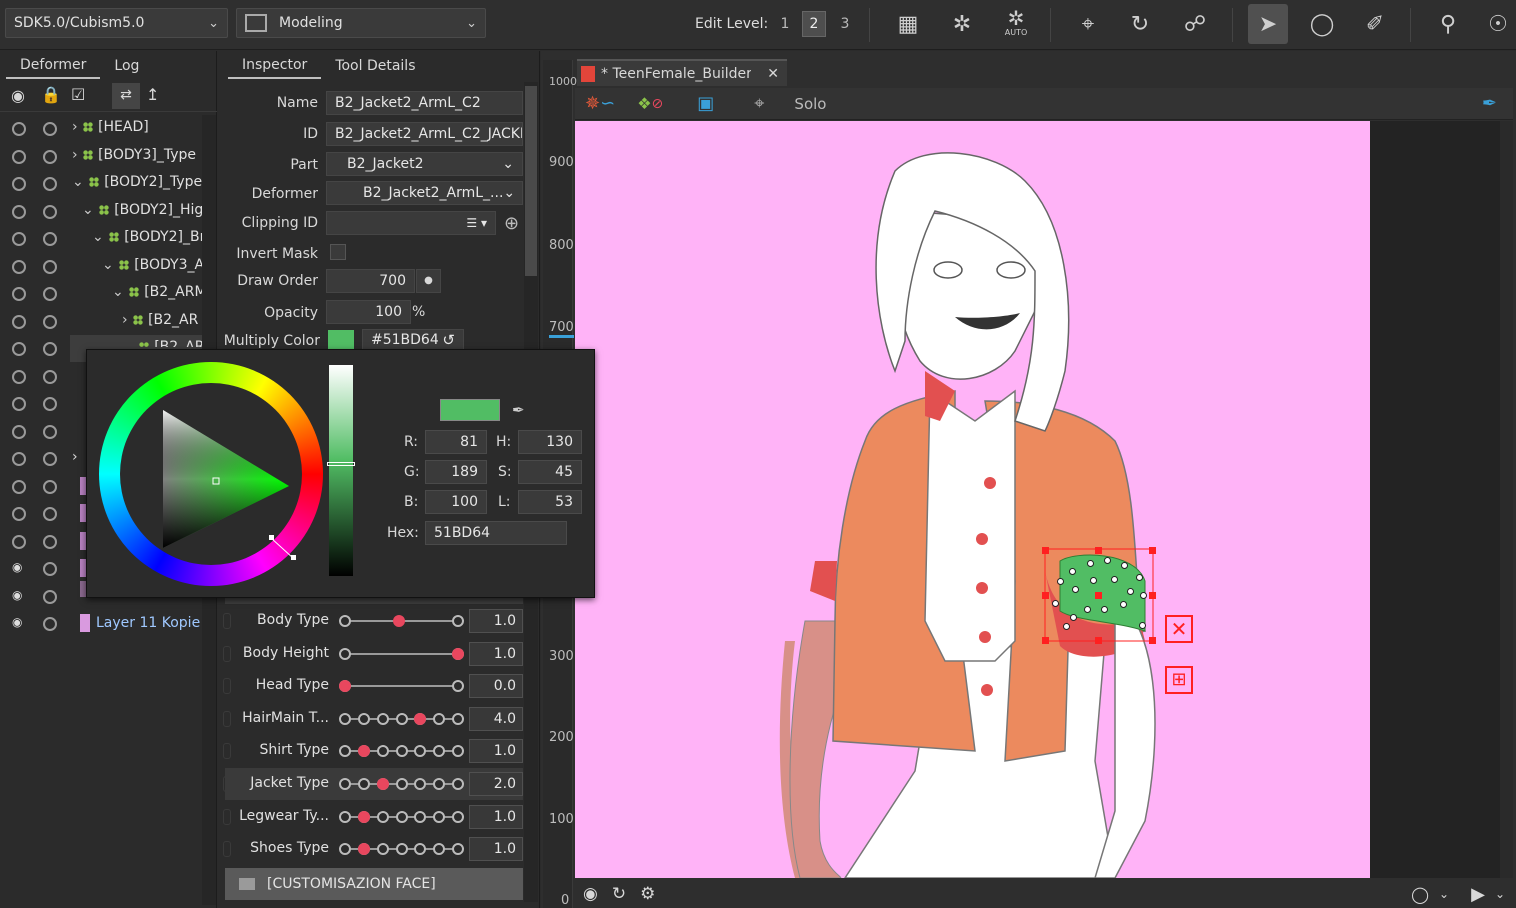 Image resolution: width=1516 pixels, height=908 pixels. Describe the element at coordinates (134, 155) in the screenshot. I see `tree-item: › [BODY3]_Type` at that location.